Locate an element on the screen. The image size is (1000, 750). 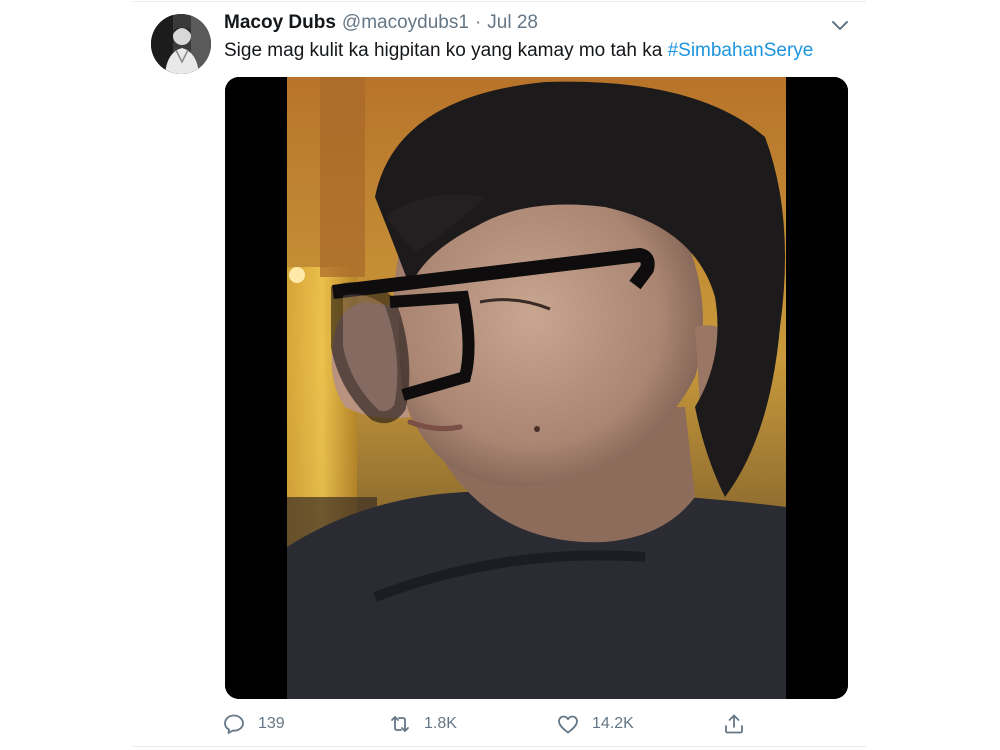
chevron-down-icon is located at coordinates (840, 26).